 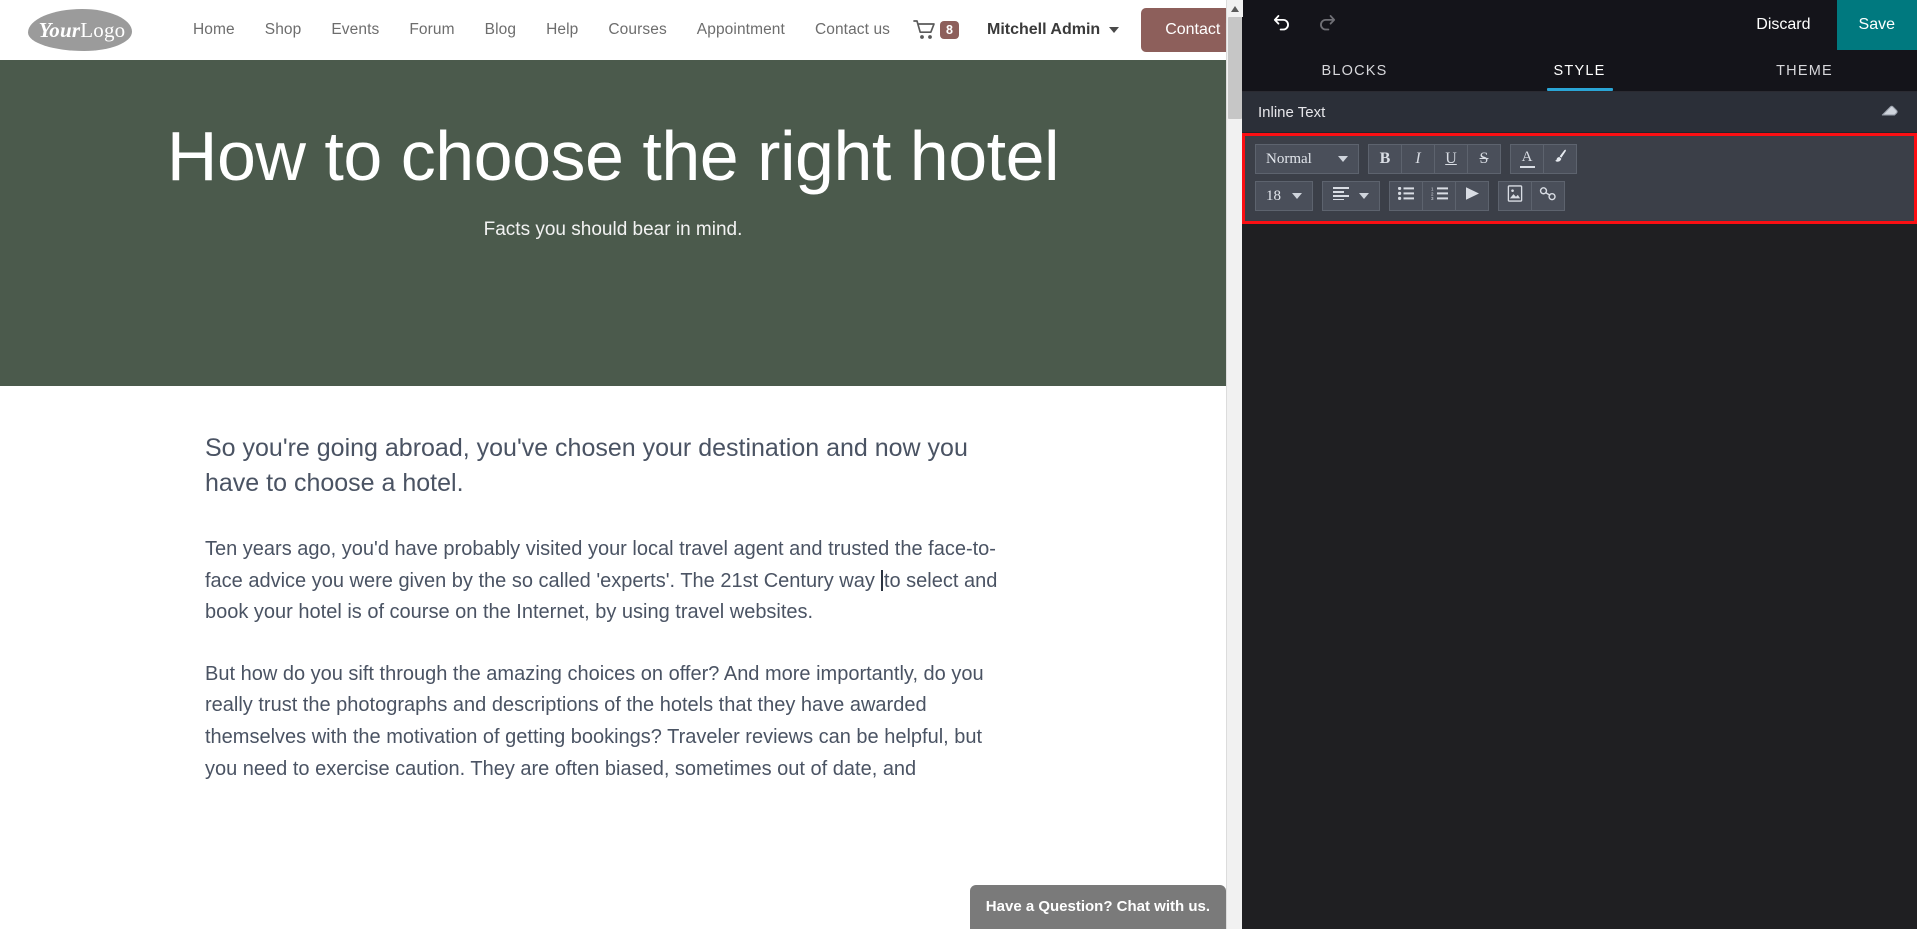 What do you see at coordinates (1284, 196) in the screenshot?
I see `font-size-select: 18` at bounding box center [1284, 196].